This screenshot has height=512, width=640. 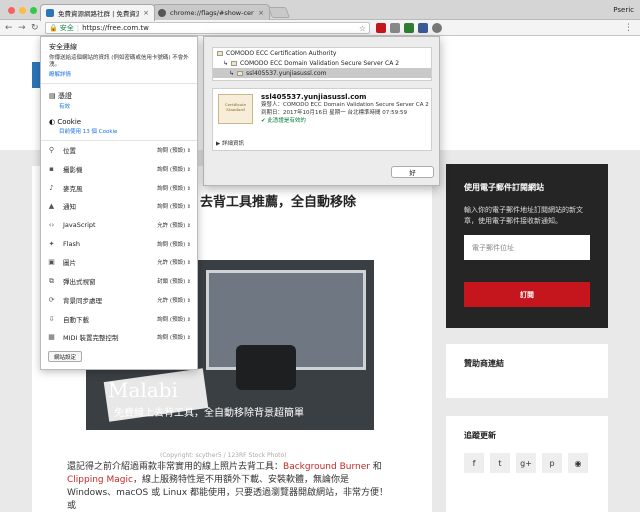 What do you see at coordinates (119, 337) in the screenshot?
I see `permission-row: ▦ MIDI 裝置完整控制 詢問 (預設)` at bounding box center [119, 337].